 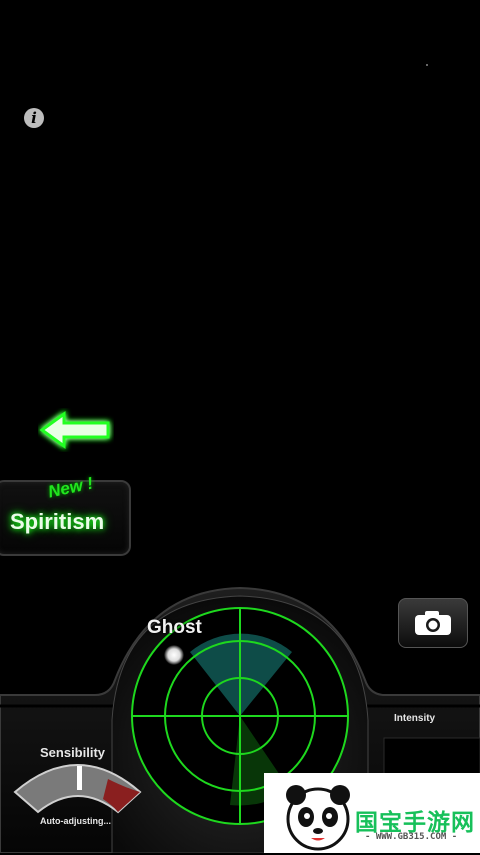 What do you see at coordinates (411, 837) in the screenshot?
I see `watermark-url: - WWW.GB315.COM -` at bounding box center [411, 837].